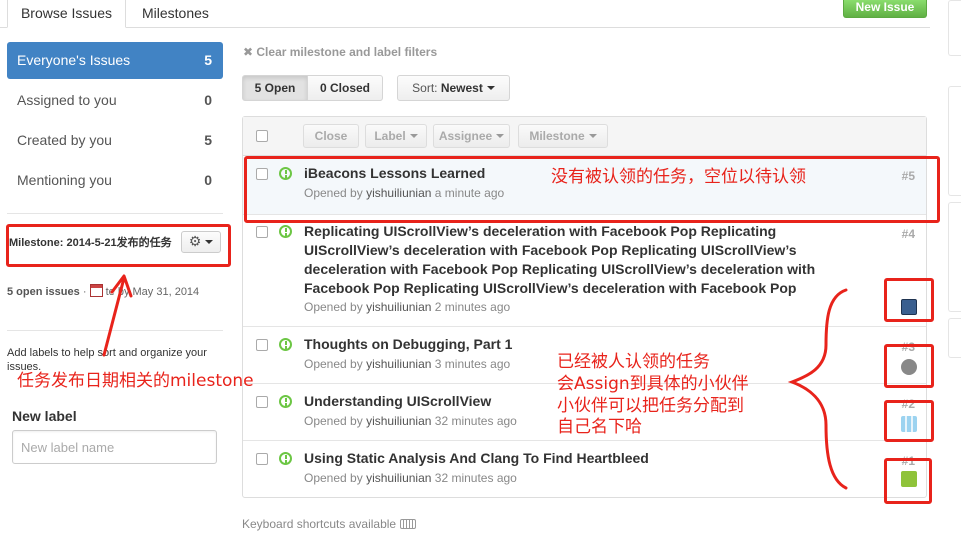 Image resolution: width=961 pixels, height=556 pixels. Describe the element at coordinates (633, 362) in the screenshot. I see `annotation-assigned-line: 已经被人认领的任务` at that location.